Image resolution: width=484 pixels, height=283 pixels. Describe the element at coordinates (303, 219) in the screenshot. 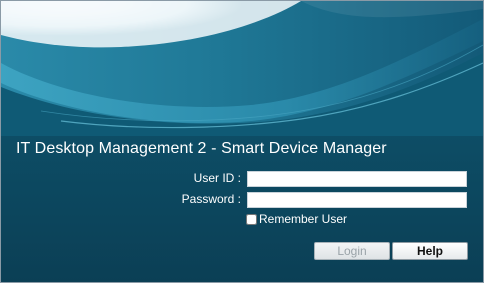

I see `remember-user-label: Remember User` at that location.